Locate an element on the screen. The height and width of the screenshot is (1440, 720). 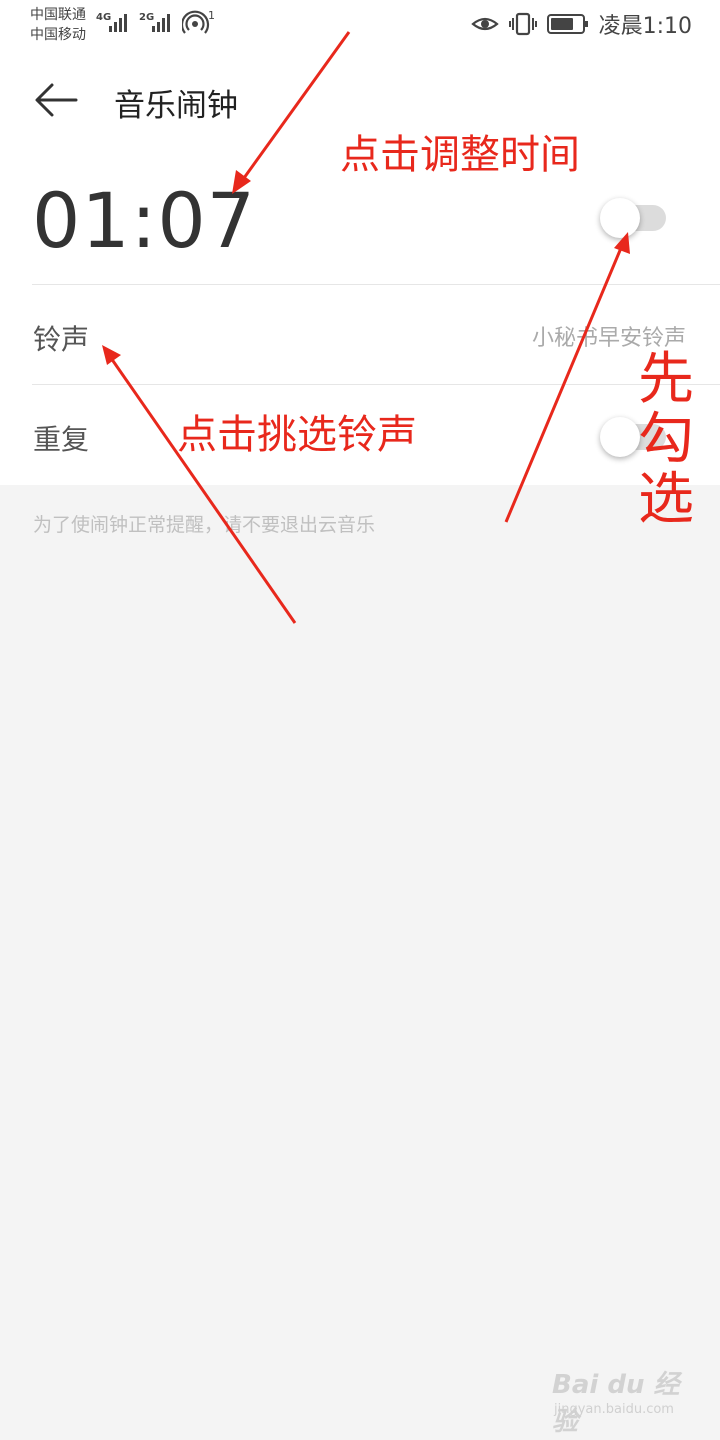
baidu-watermark: Bai du 经验 jingyan.baidu.com is located at coordinates (627, 1400).